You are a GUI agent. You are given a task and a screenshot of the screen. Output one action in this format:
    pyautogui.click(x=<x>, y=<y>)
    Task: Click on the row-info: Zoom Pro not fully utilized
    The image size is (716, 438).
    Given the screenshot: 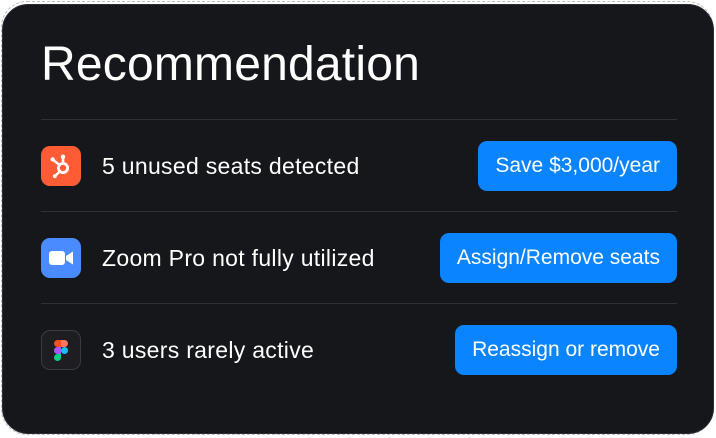 What is the action you would take?
    pyautogui.click(x=208, y=258)
    